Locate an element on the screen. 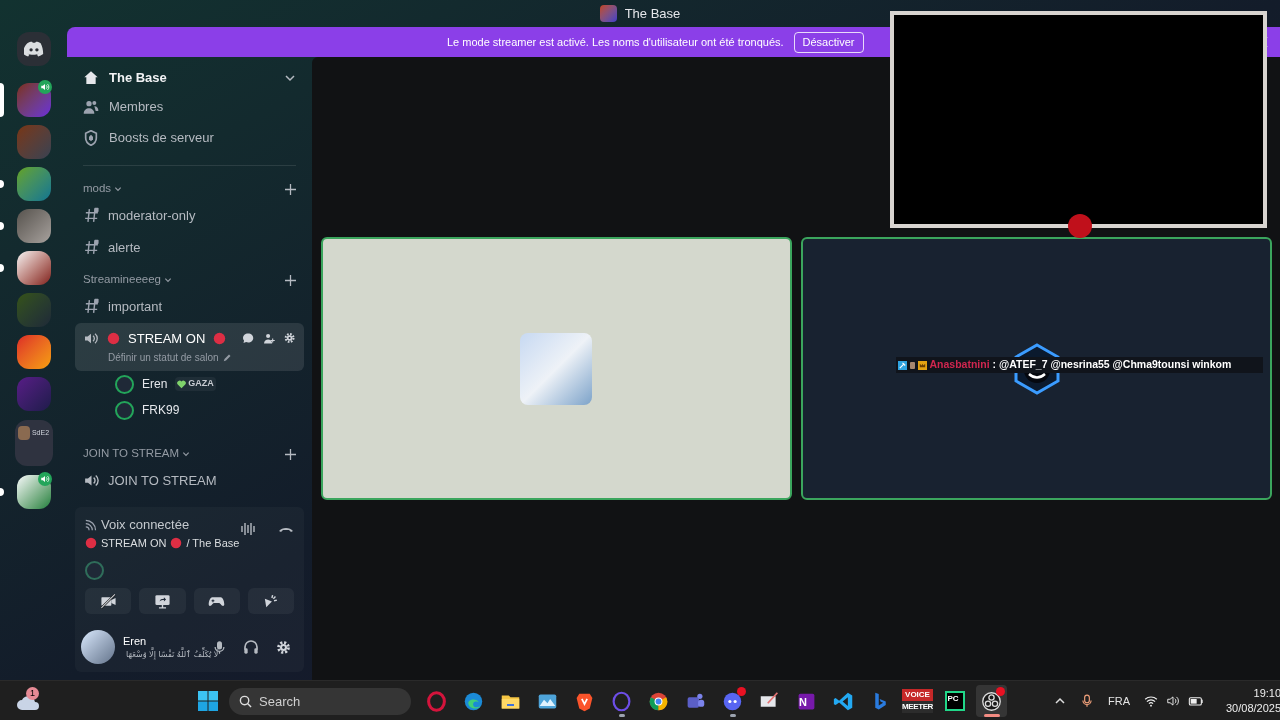  stream-tile: Anasbatnini : @ATEF_7 @nesrina55 @Chma9tounsi winkom is located at coordinates (1036, 368).